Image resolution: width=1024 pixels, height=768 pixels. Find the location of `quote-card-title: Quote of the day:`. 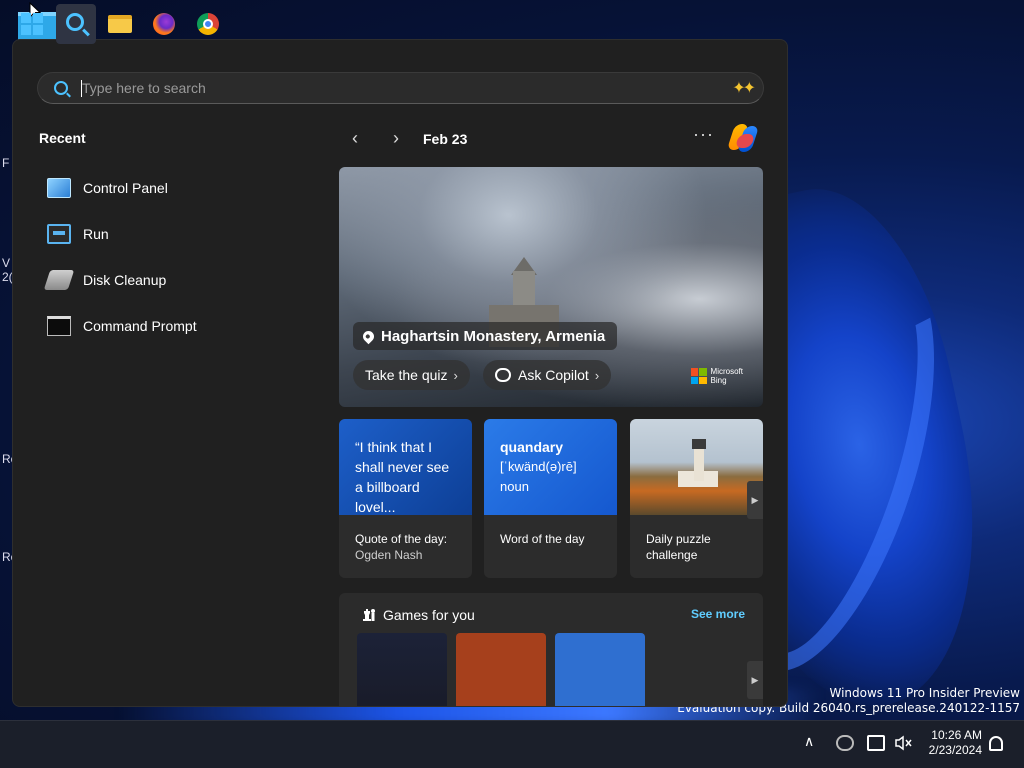

quote-card-title: Quote of the day: is located at coordinates (401, 539).